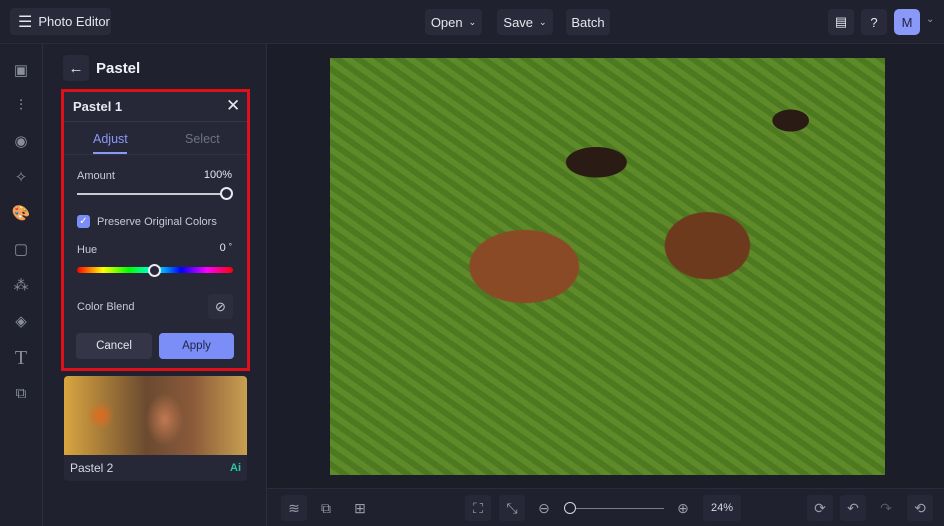 The height and width of the screenshot is (526, 944). I want to click on preset-thumbnail, so click(155, 415).